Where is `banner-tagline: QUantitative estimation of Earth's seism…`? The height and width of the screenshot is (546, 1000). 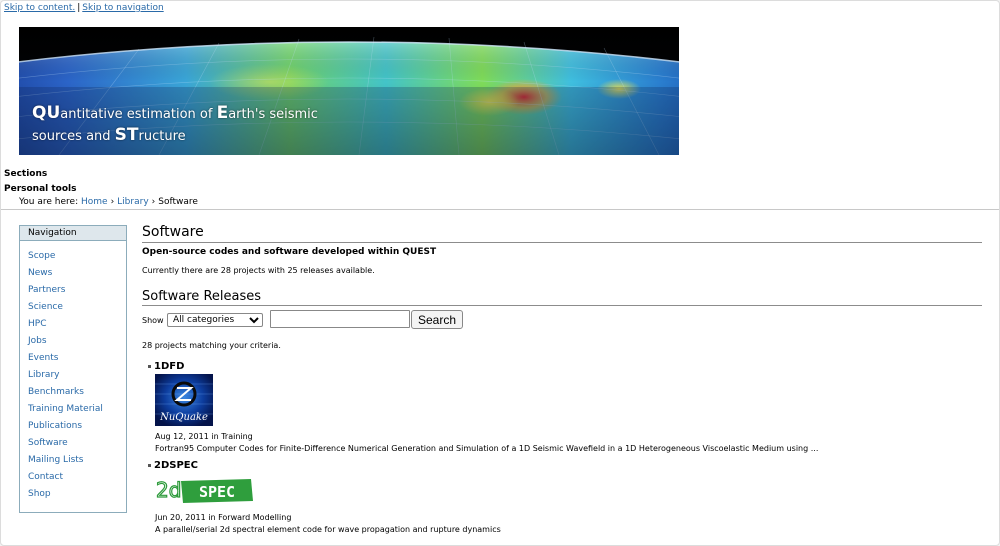
banner-tagline: QUantitative estimation of Earth's seism… is located at coordinates (175, 125).